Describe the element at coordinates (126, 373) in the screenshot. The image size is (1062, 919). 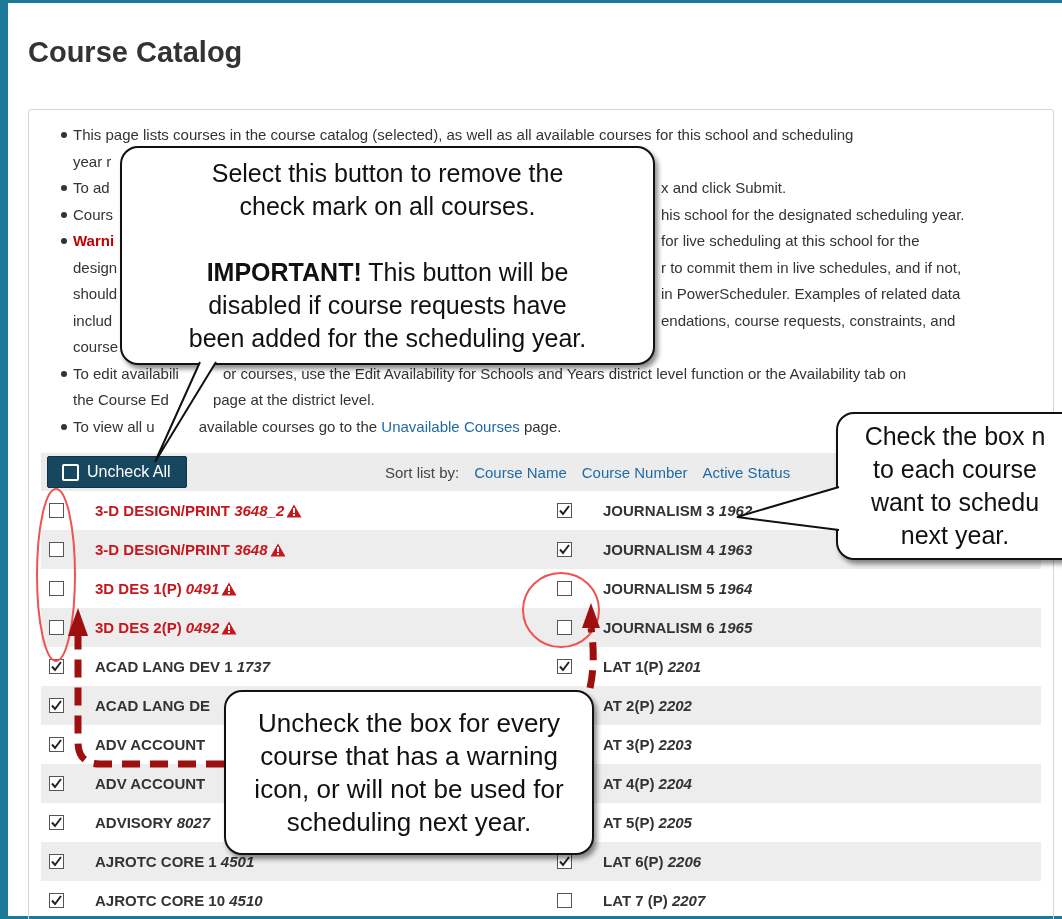
I see `instruction-text: To edit availabili` at that location.